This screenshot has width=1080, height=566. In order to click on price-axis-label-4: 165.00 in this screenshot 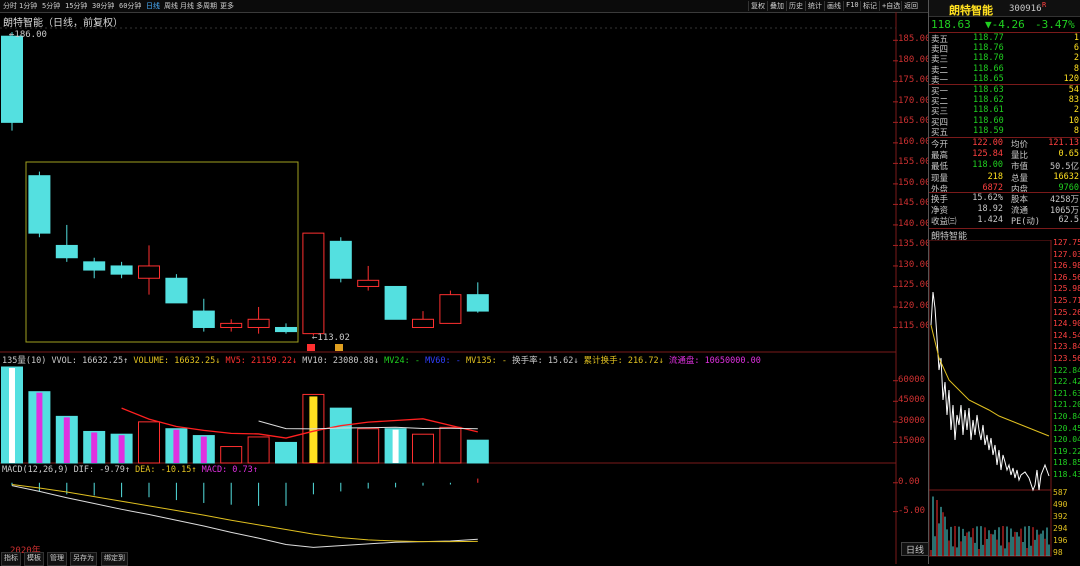, I will do `click(914, 121)`.